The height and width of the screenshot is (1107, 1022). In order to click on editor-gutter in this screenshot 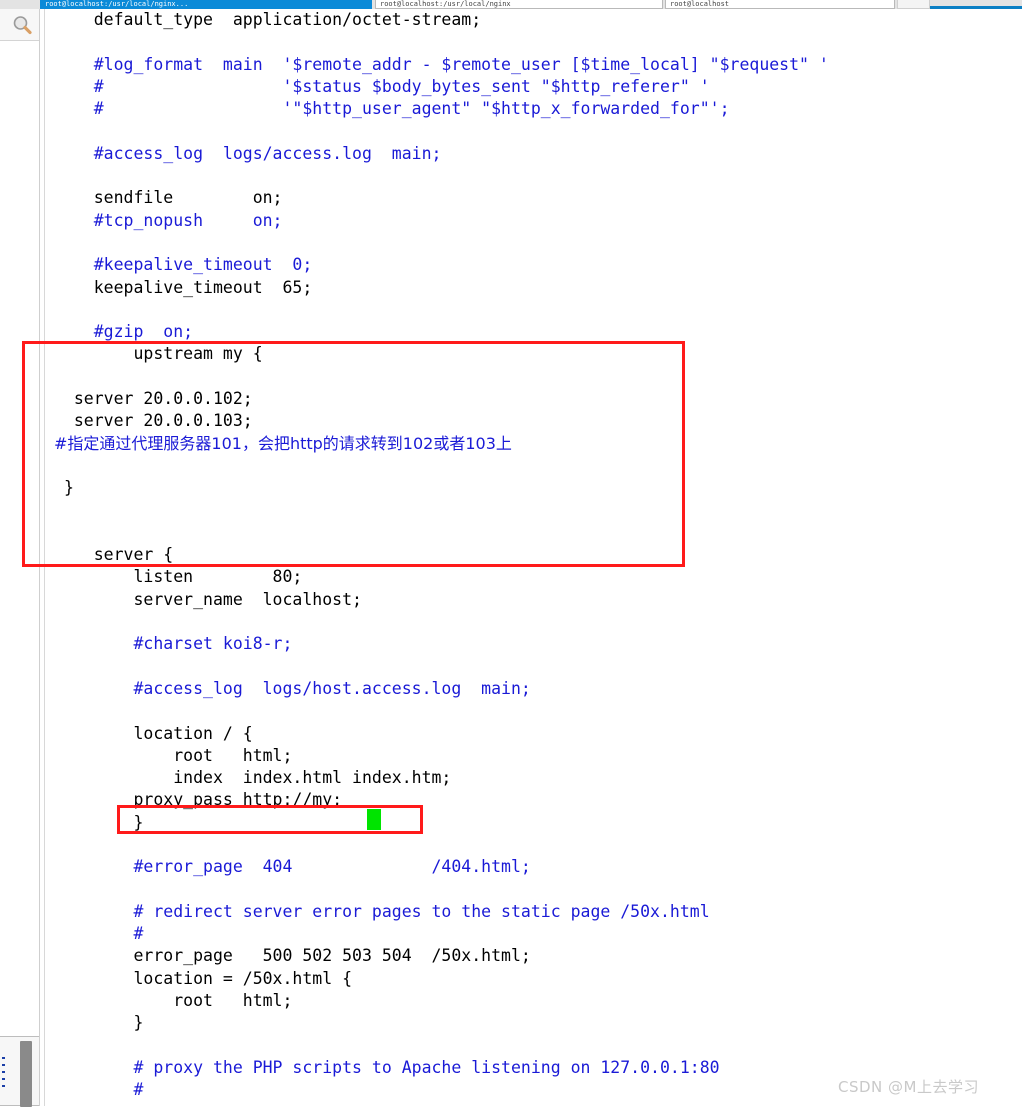, I will do `click(47, 557)`.